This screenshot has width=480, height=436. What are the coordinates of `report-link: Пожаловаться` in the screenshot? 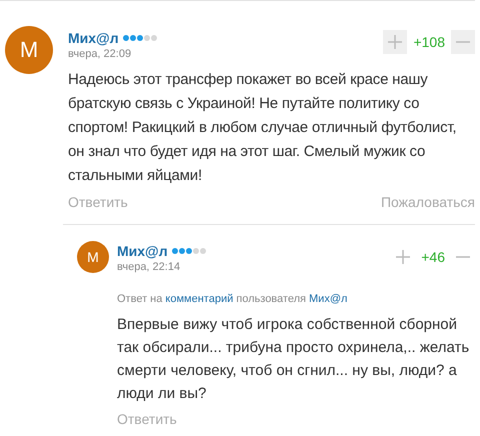 It's located at (427, 202).